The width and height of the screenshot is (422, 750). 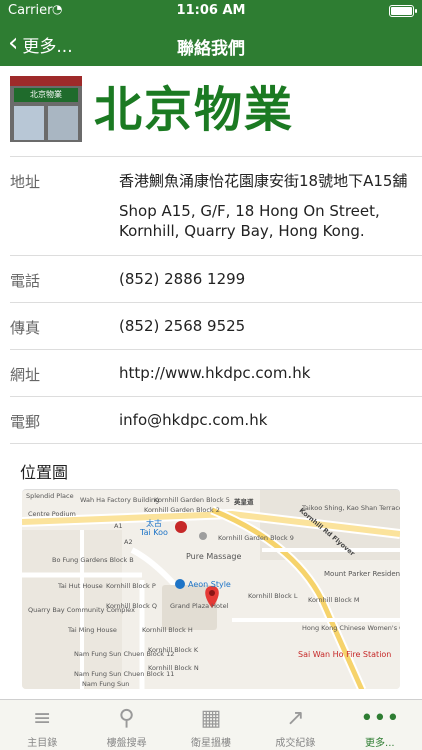 I want to click on website-link: http://www.hkdpc.com.hk, so click(x=270, y=373).